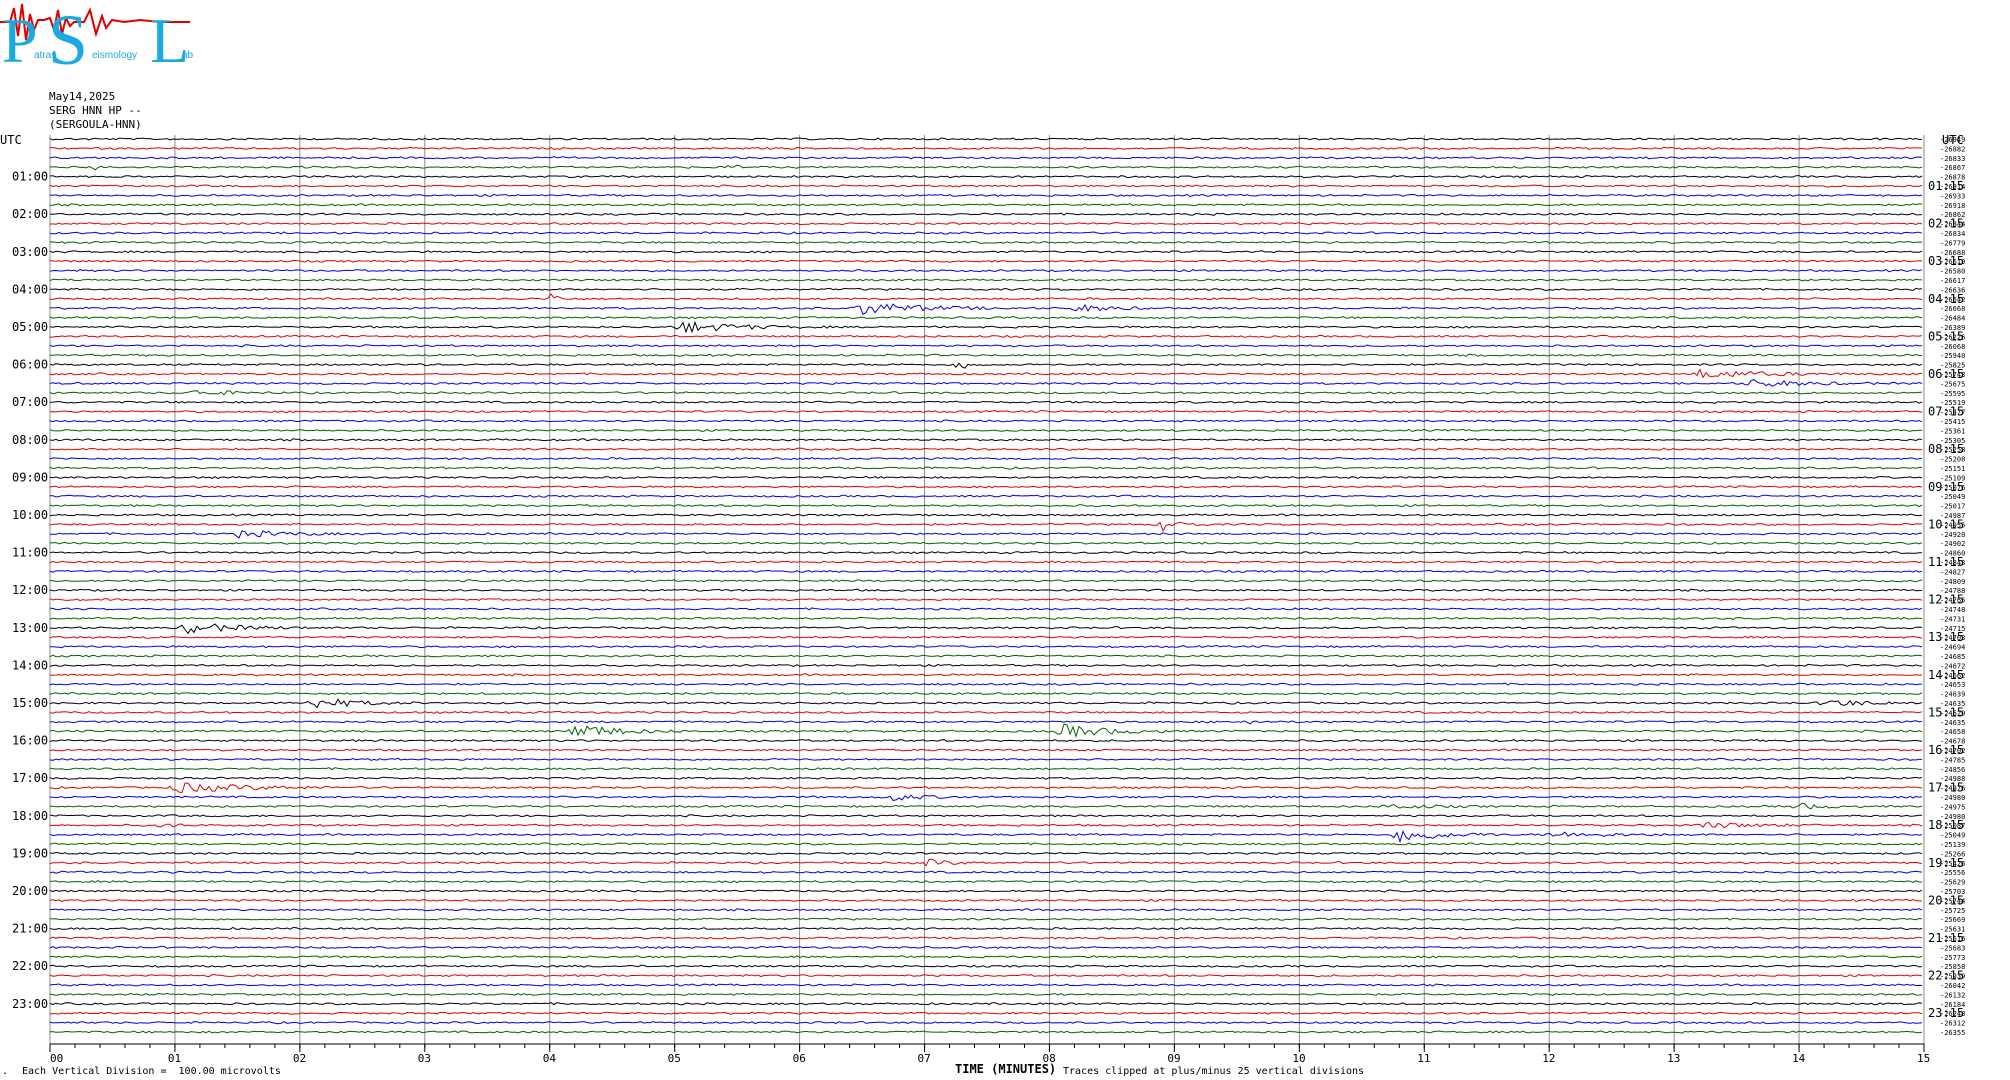 The height and width of the screenshot is (1080, 2010). What do you see at coordinates (1952, 497) in the screenshot?
I see `row-offset-label: -25049` at bounding box center [1952, 497].